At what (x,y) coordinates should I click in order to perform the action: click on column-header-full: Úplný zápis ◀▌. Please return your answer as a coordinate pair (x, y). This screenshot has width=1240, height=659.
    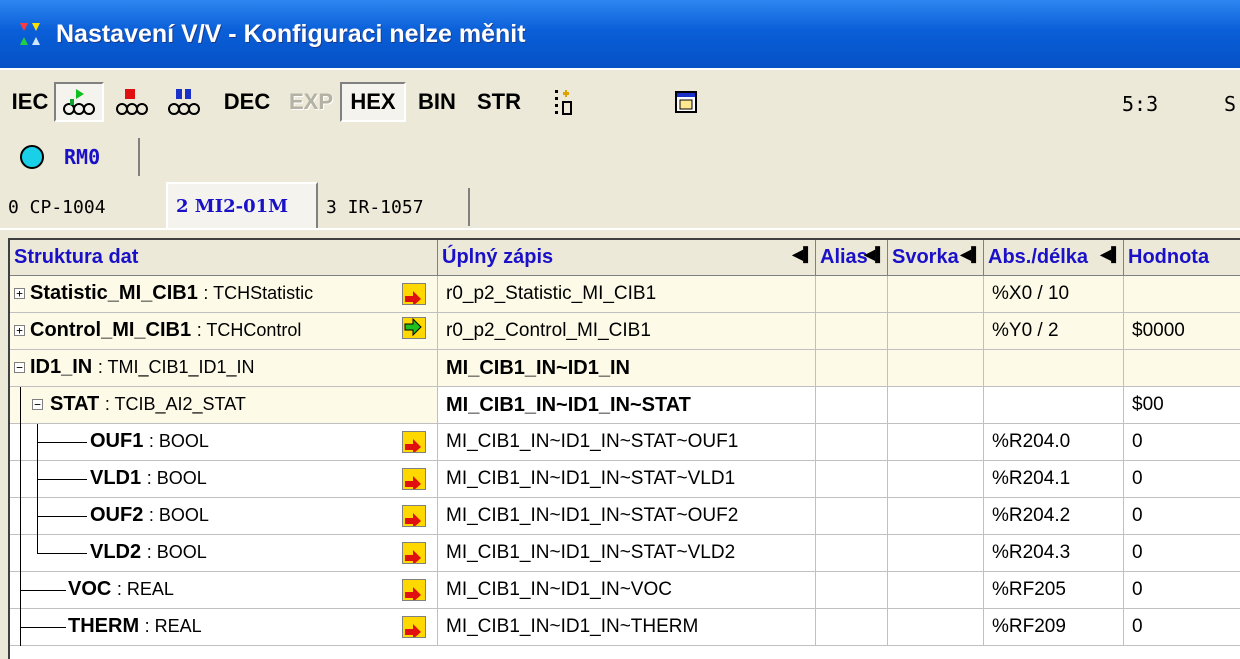
    Looking at the image, I should click on (627, 258).